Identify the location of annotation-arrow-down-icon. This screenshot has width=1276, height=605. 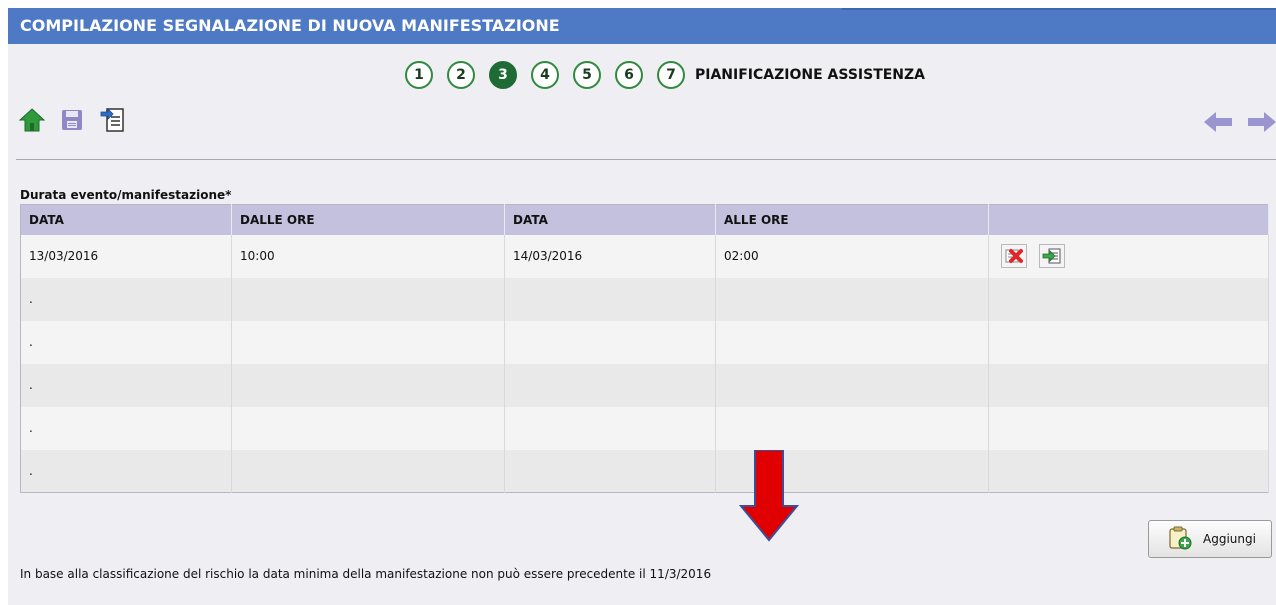
(769, 497).